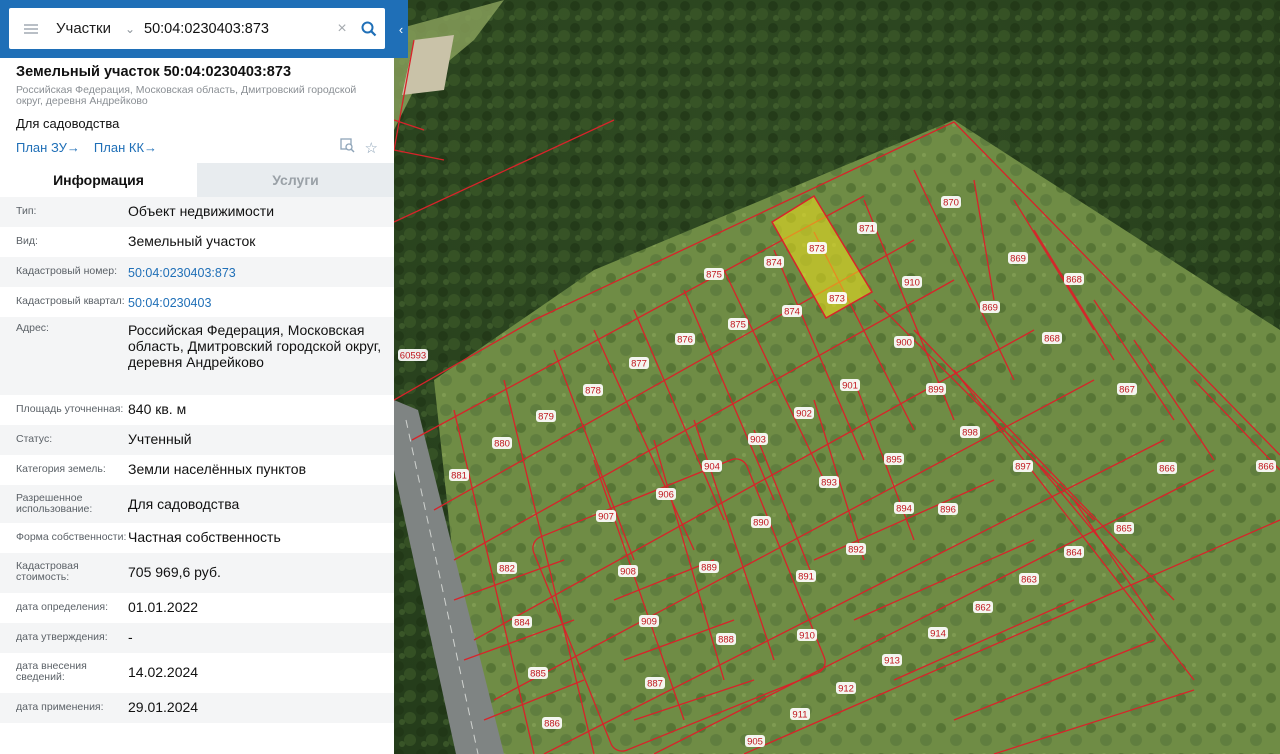 The width and height of the screenshot is (1280, 754). I want to click on info-value: 29.01.2024, so click(163, 707).